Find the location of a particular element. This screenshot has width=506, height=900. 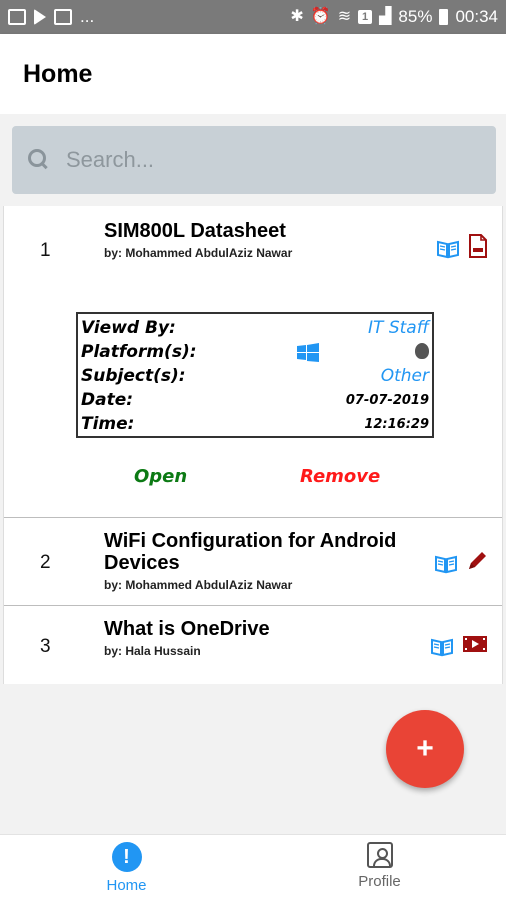

sim-icon: 1 is located at coordinates (365, 17).